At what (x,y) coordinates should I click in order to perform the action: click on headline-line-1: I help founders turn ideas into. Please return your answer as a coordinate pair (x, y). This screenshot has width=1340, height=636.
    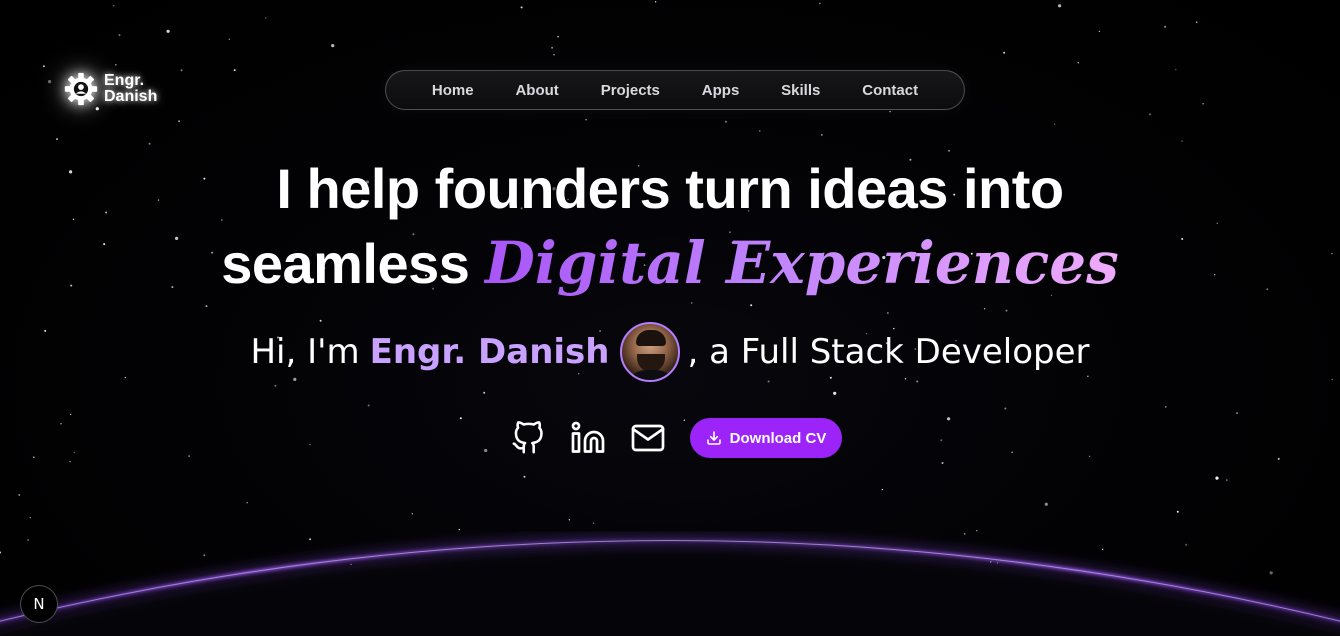
    Looking at the image, I should click on (670, 188).